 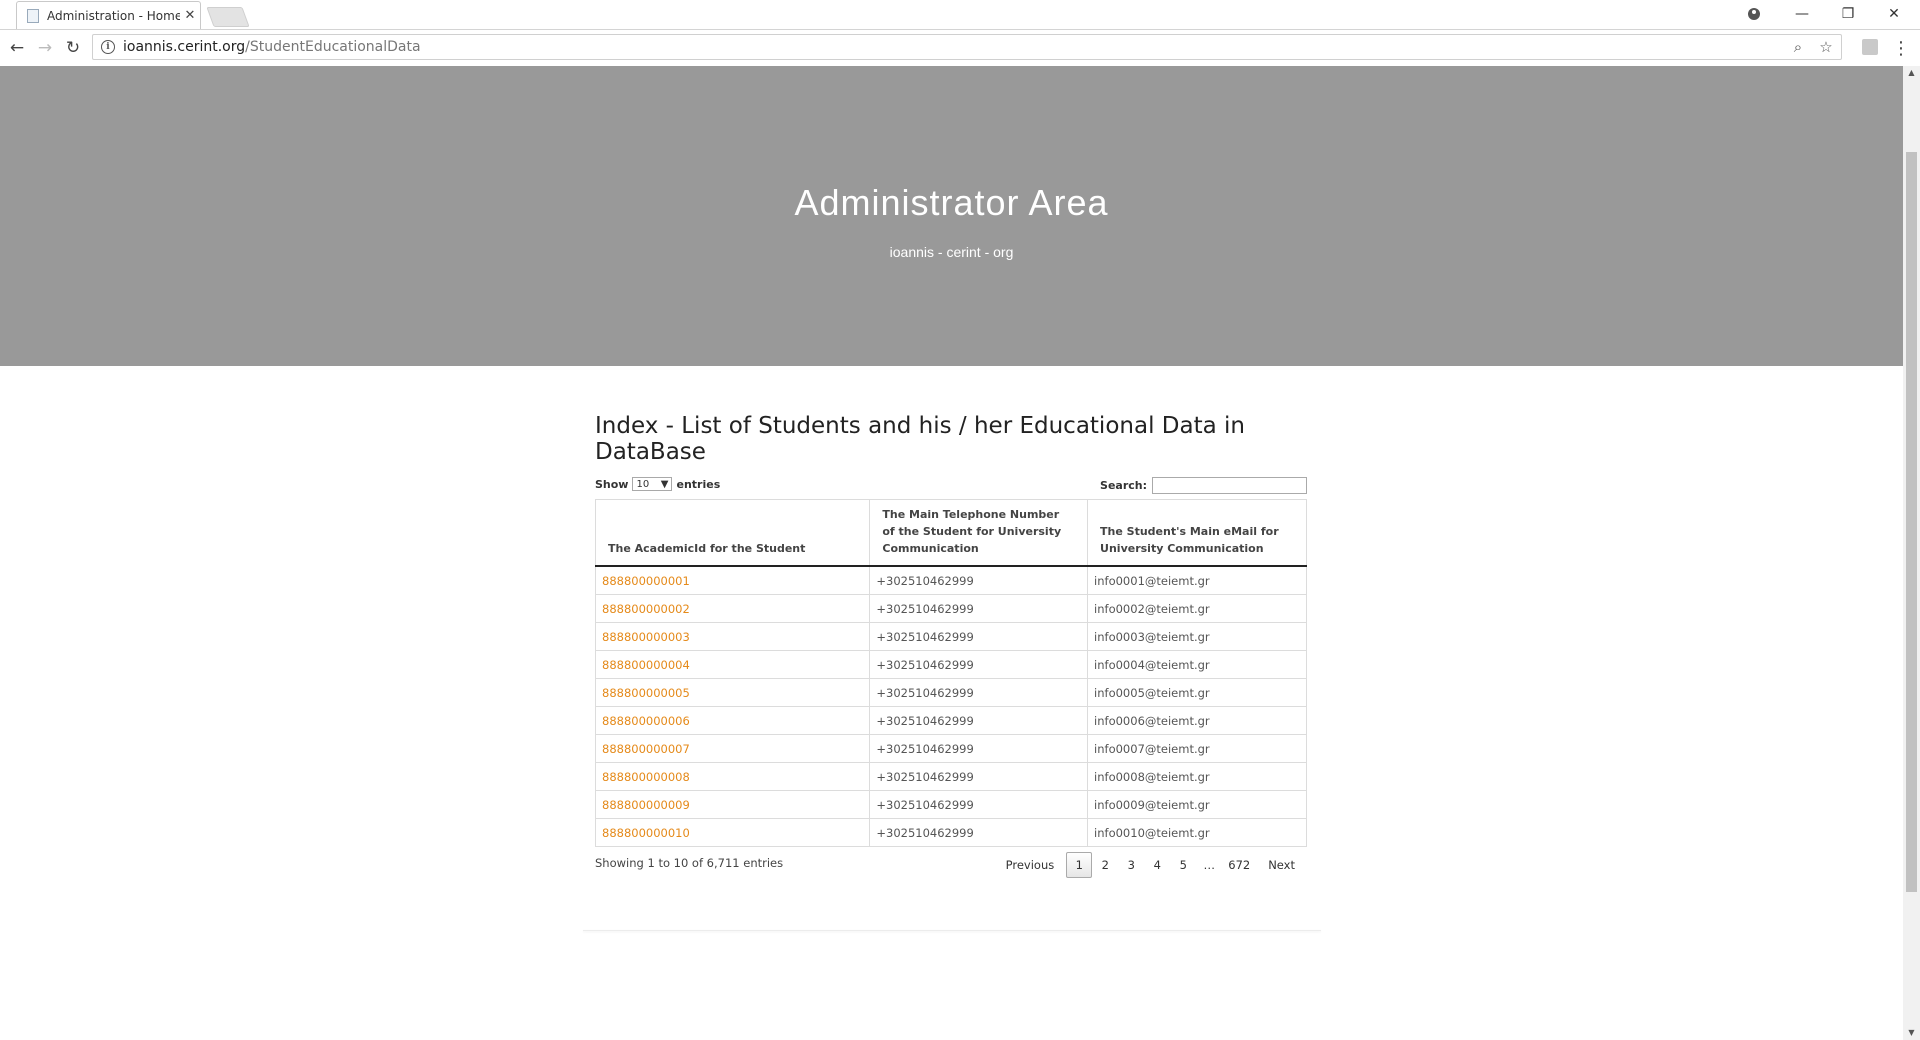 What do you see at coordinates (33, 15) in the screenshot?
I see `page-favicon-icon` at bounding box center [33, 15].